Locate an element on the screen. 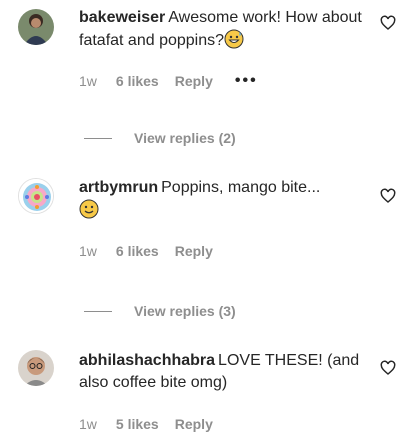  comment-username: artbymrun is located at coordinates (118, 187).